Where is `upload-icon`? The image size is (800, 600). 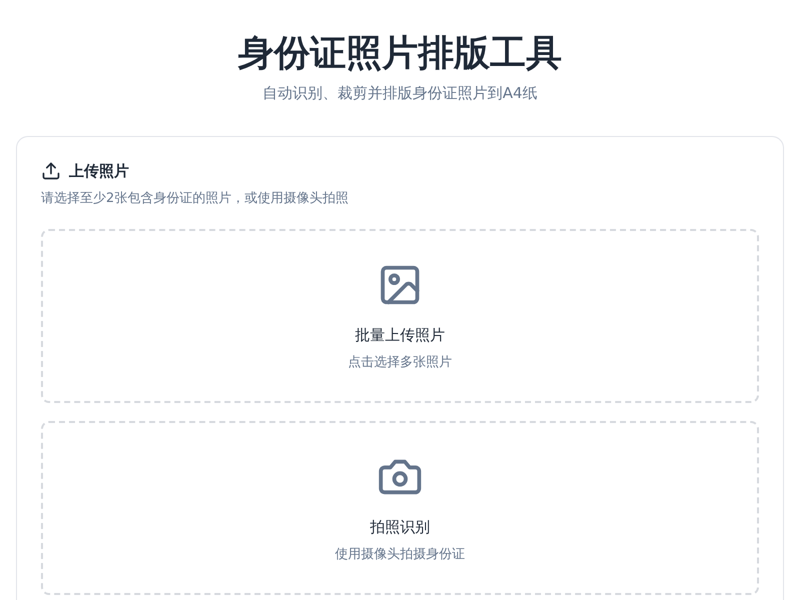 upload-icon is located at coordinates (51, 171).